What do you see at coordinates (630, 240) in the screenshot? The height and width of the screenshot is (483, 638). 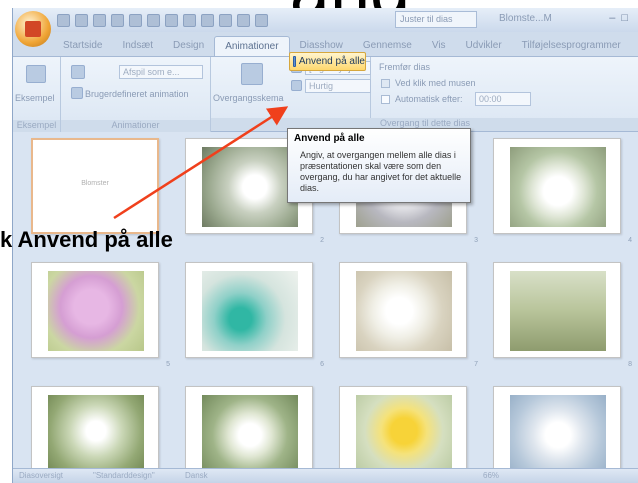 I see `slide-number: 4` at bounding box center [630, 240].